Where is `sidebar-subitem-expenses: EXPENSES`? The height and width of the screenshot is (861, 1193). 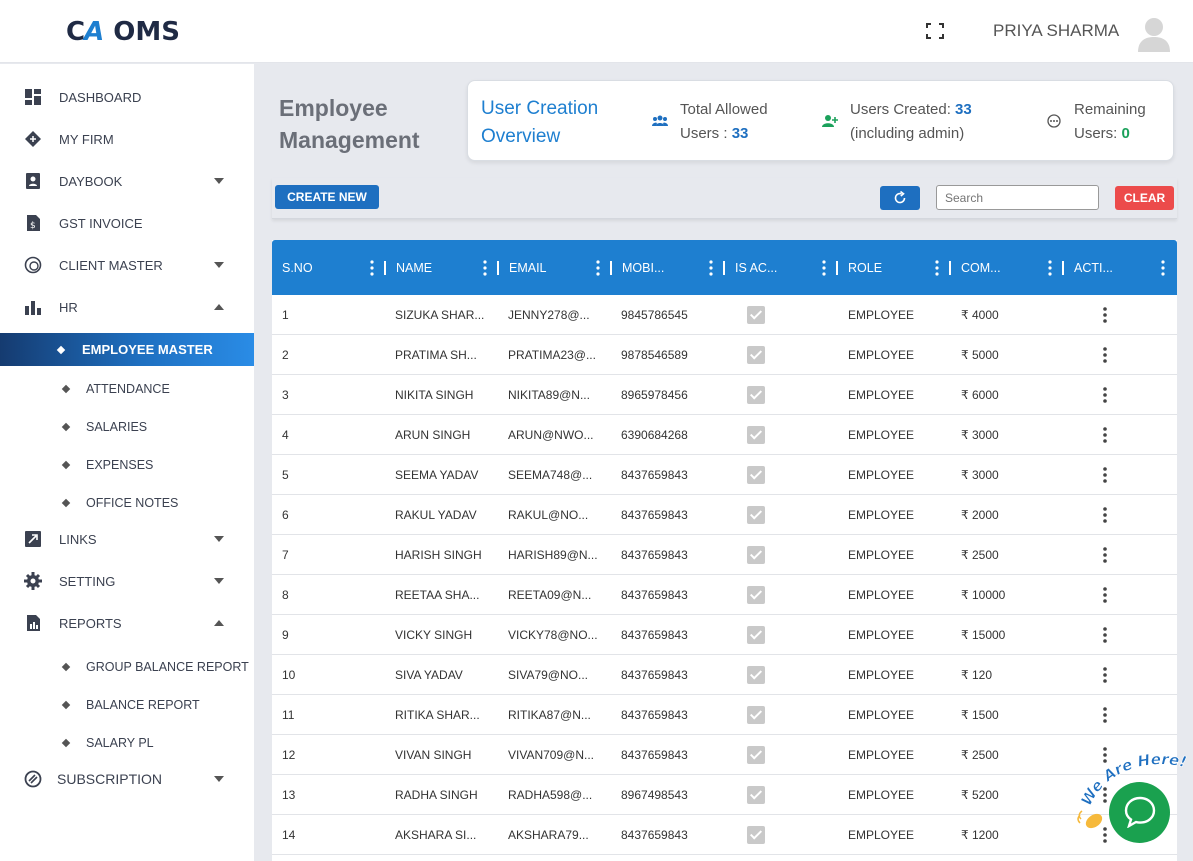 sidebar-subitem-expenses: EXPENSES is located at coordinates (127, 465).